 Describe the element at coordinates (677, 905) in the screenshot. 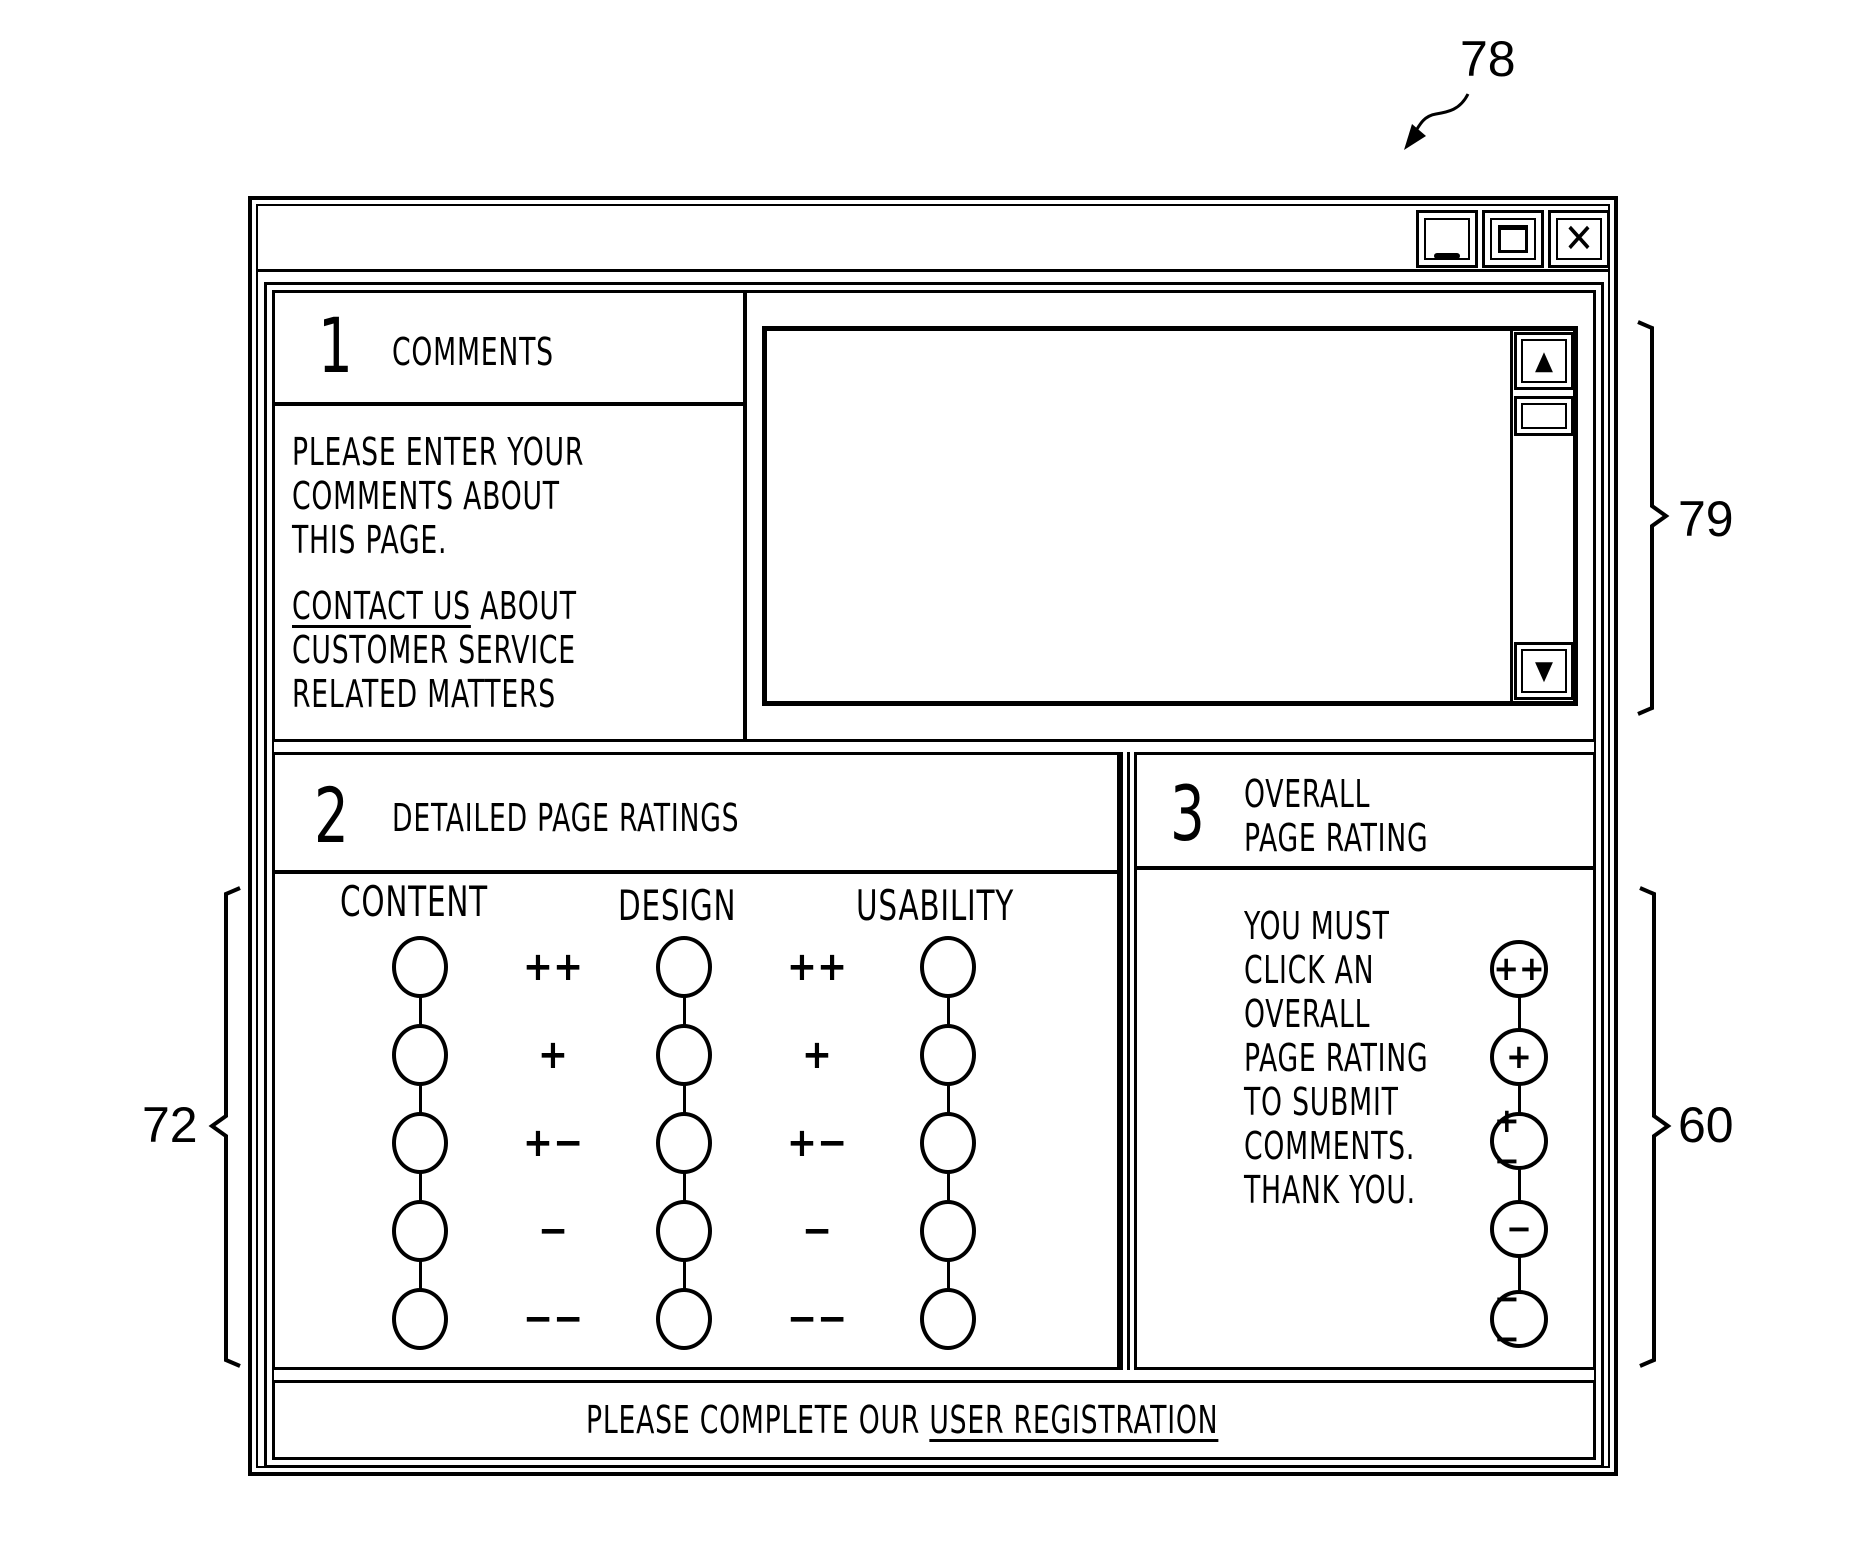

I see `column-header-design: DESIGN` at that location.